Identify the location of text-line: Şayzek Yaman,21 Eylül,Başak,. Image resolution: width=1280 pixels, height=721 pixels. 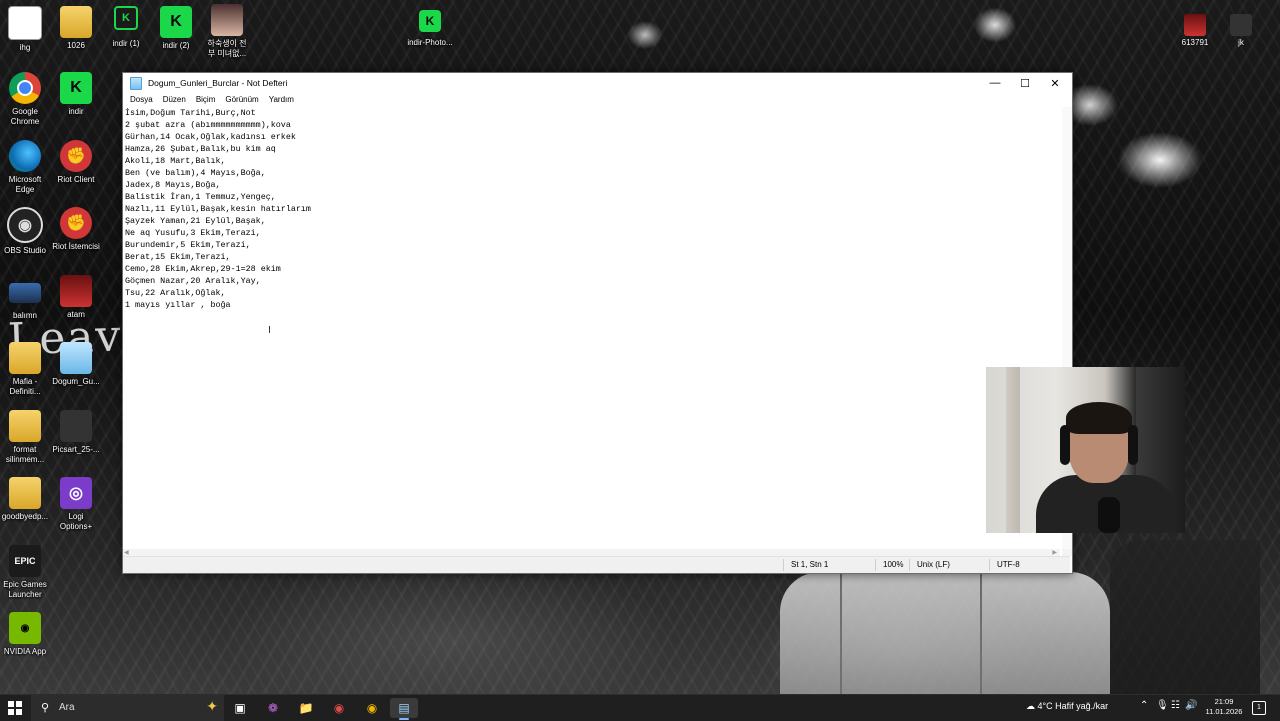
(195, 221).